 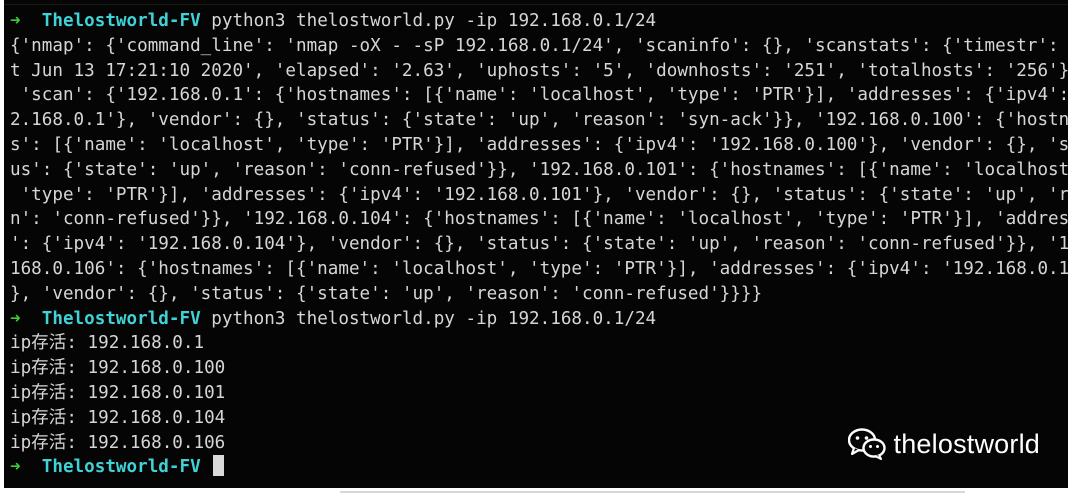 I want to click on cursor, so click(x=219, y=466).